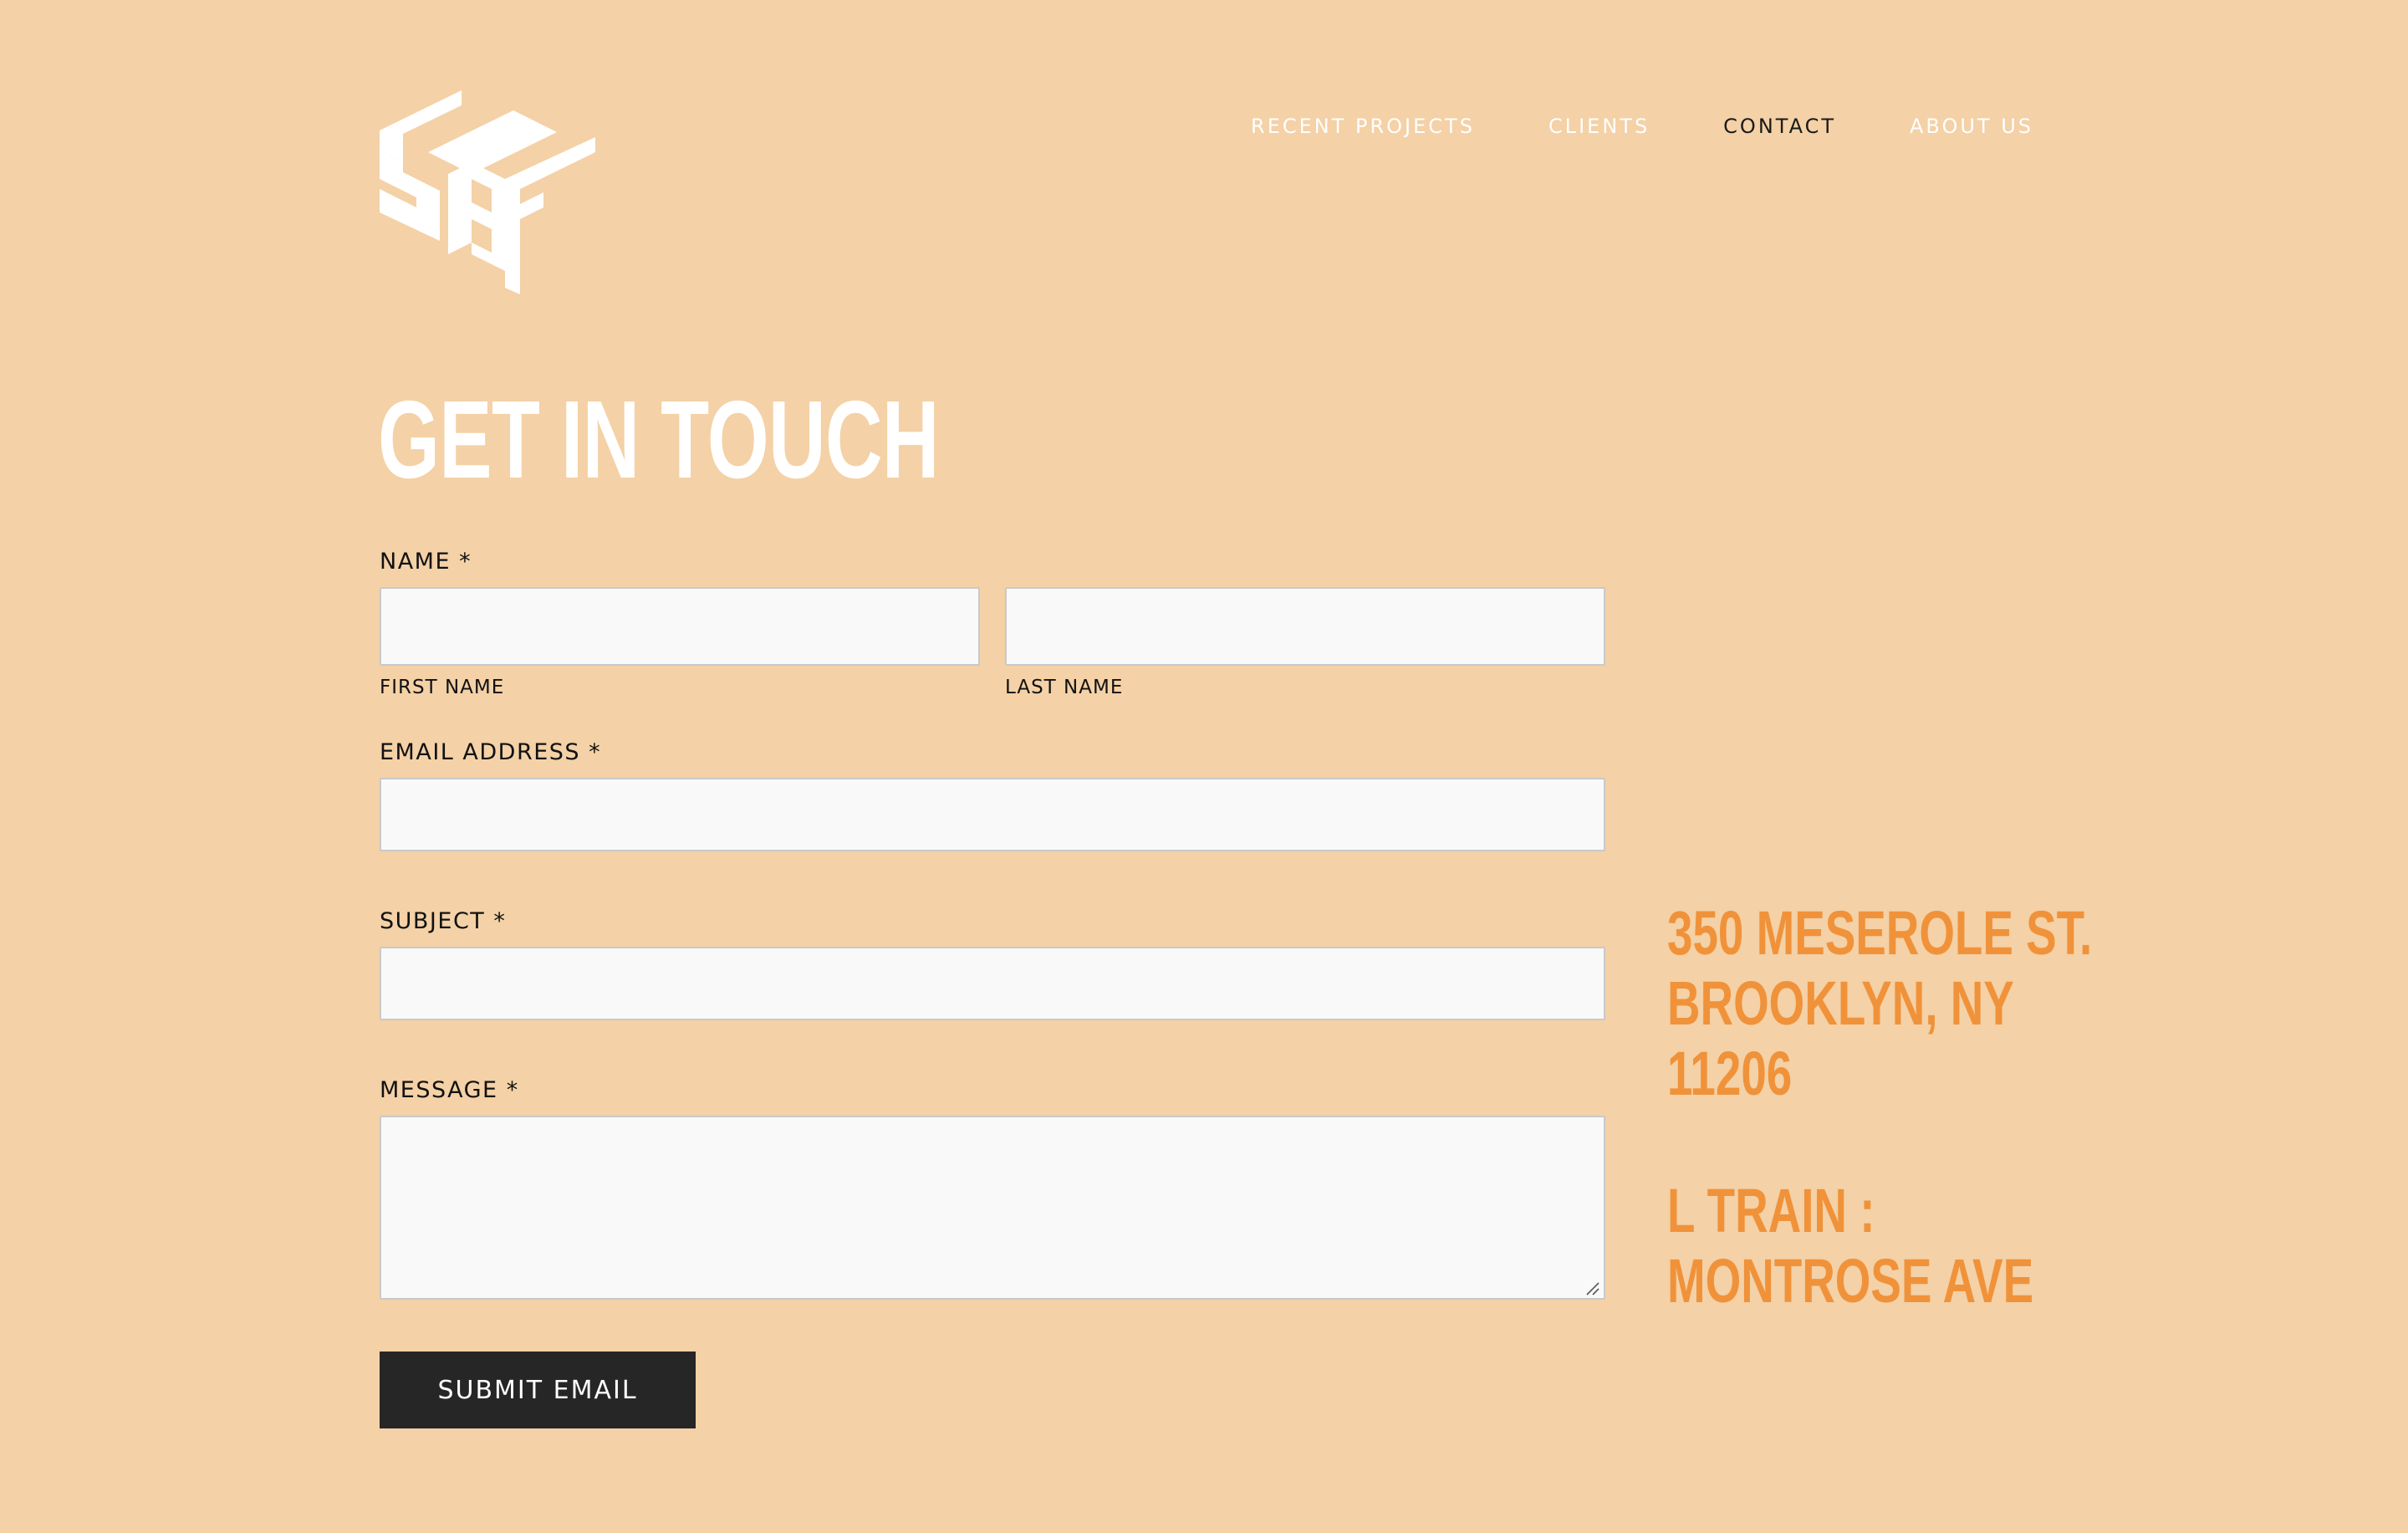 Image resolution: width=2408 pixels, height=1533 pixels. I want to click on email-group: EMAIL ADDRESS *, so click(992, 792).